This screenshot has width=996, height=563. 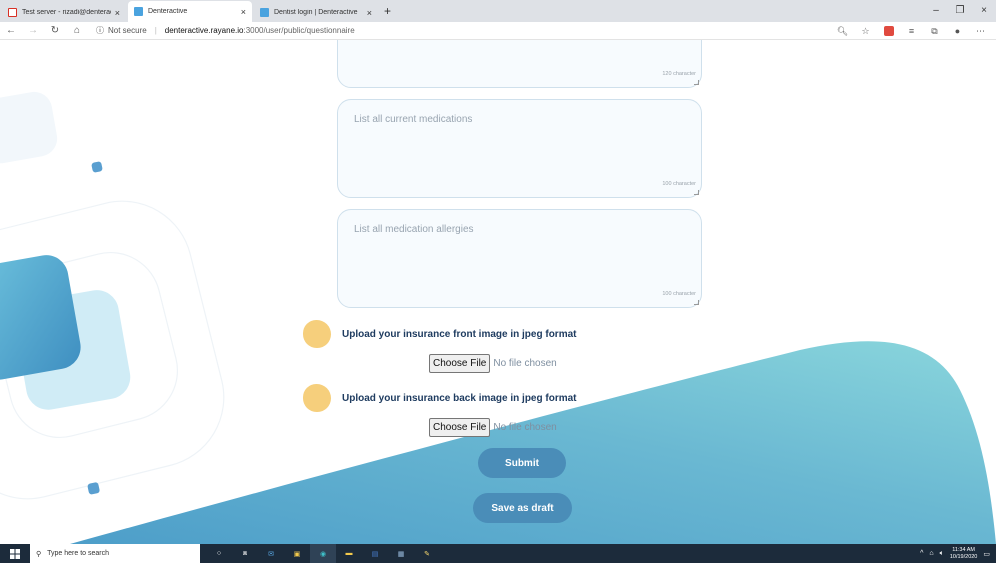 What do you see at coordinates (299, 30) in the screenshot?
I see `url-path: :3000/user/public/questionnaire` at bounding box center [299, 30].